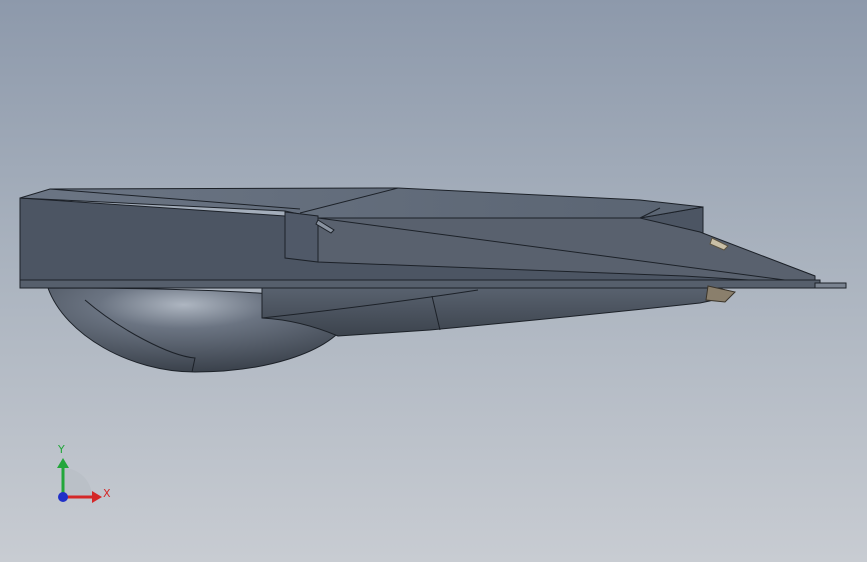 This screenshot has width=867, height=562. I want to click on latch-plate, so click(301, 237).